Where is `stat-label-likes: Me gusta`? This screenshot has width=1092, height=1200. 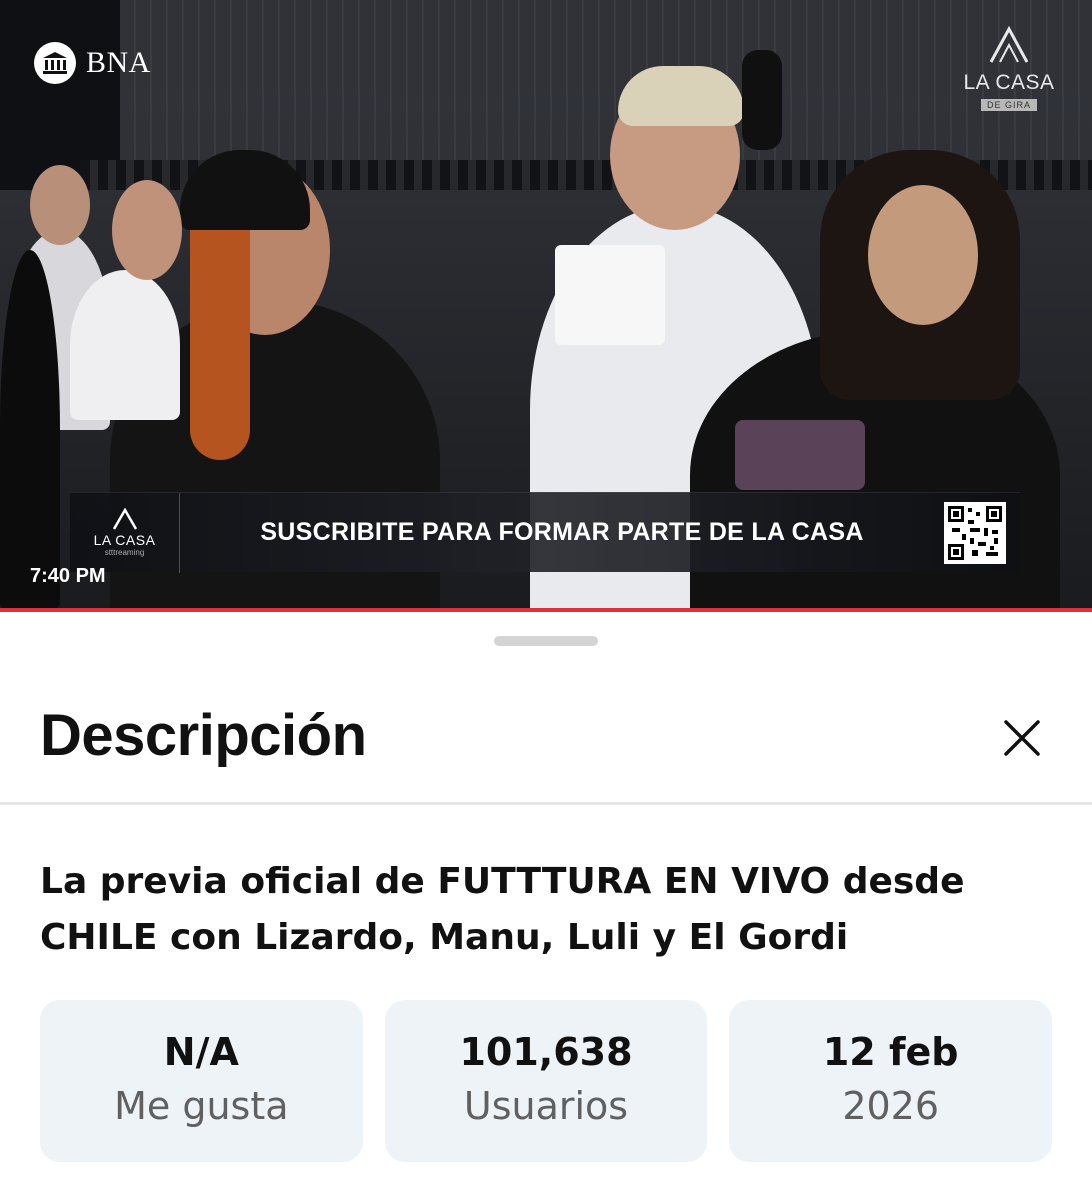
stat-label-likes: Me gusta is located at coordinates (201, 1106).